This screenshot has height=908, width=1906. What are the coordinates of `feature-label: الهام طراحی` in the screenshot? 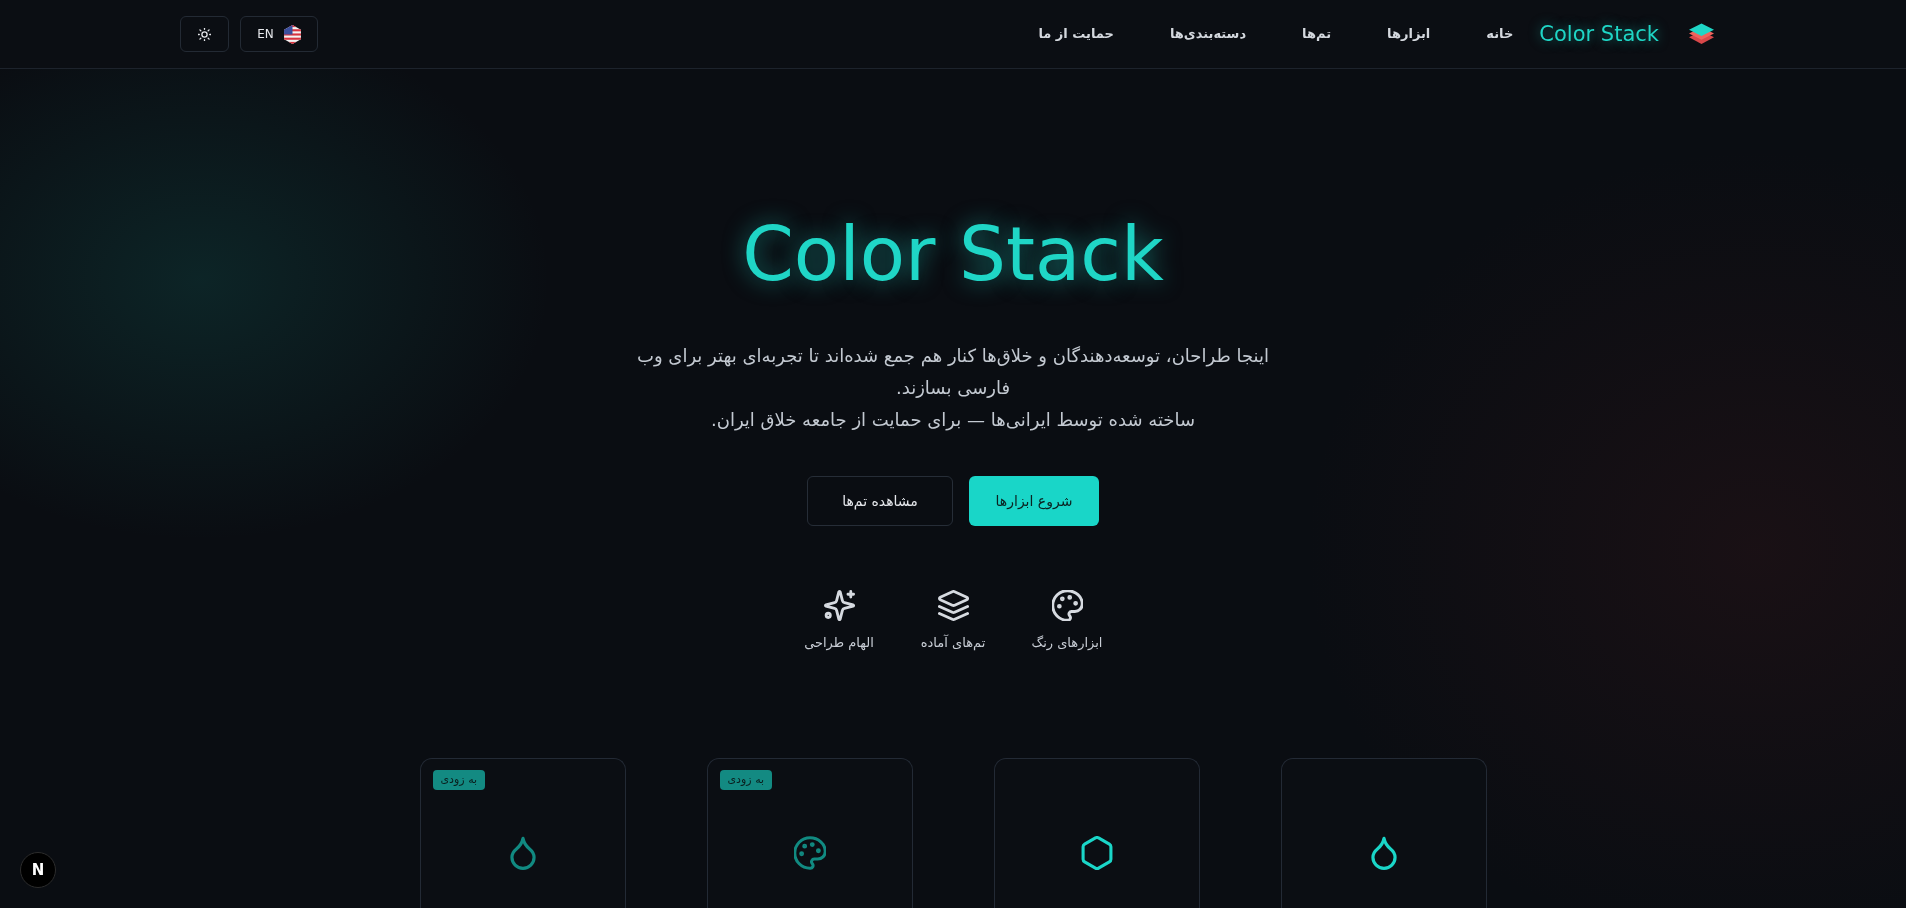 It's located at (839, 643).